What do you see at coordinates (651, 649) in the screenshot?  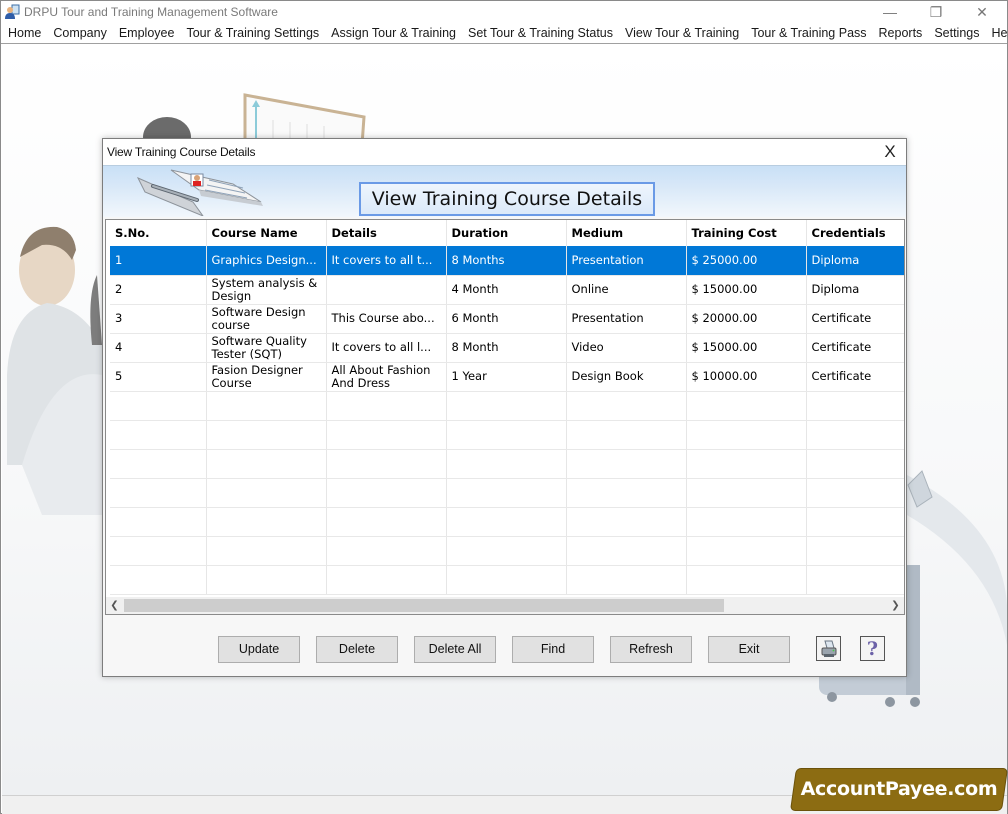 I see `refresh-button: Refresh` at bounding box center [651, 649].